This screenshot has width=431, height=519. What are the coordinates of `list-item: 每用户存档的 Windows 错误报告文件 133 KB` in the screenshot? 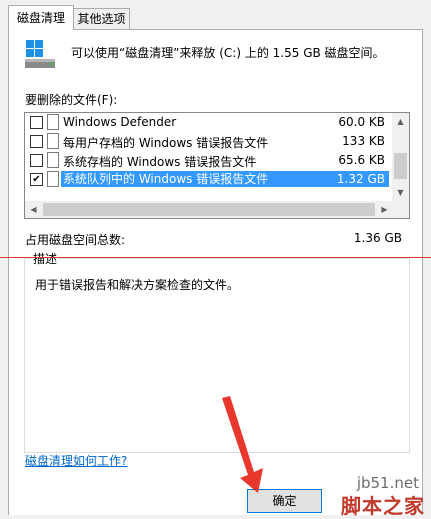 It's located at (209, 141).